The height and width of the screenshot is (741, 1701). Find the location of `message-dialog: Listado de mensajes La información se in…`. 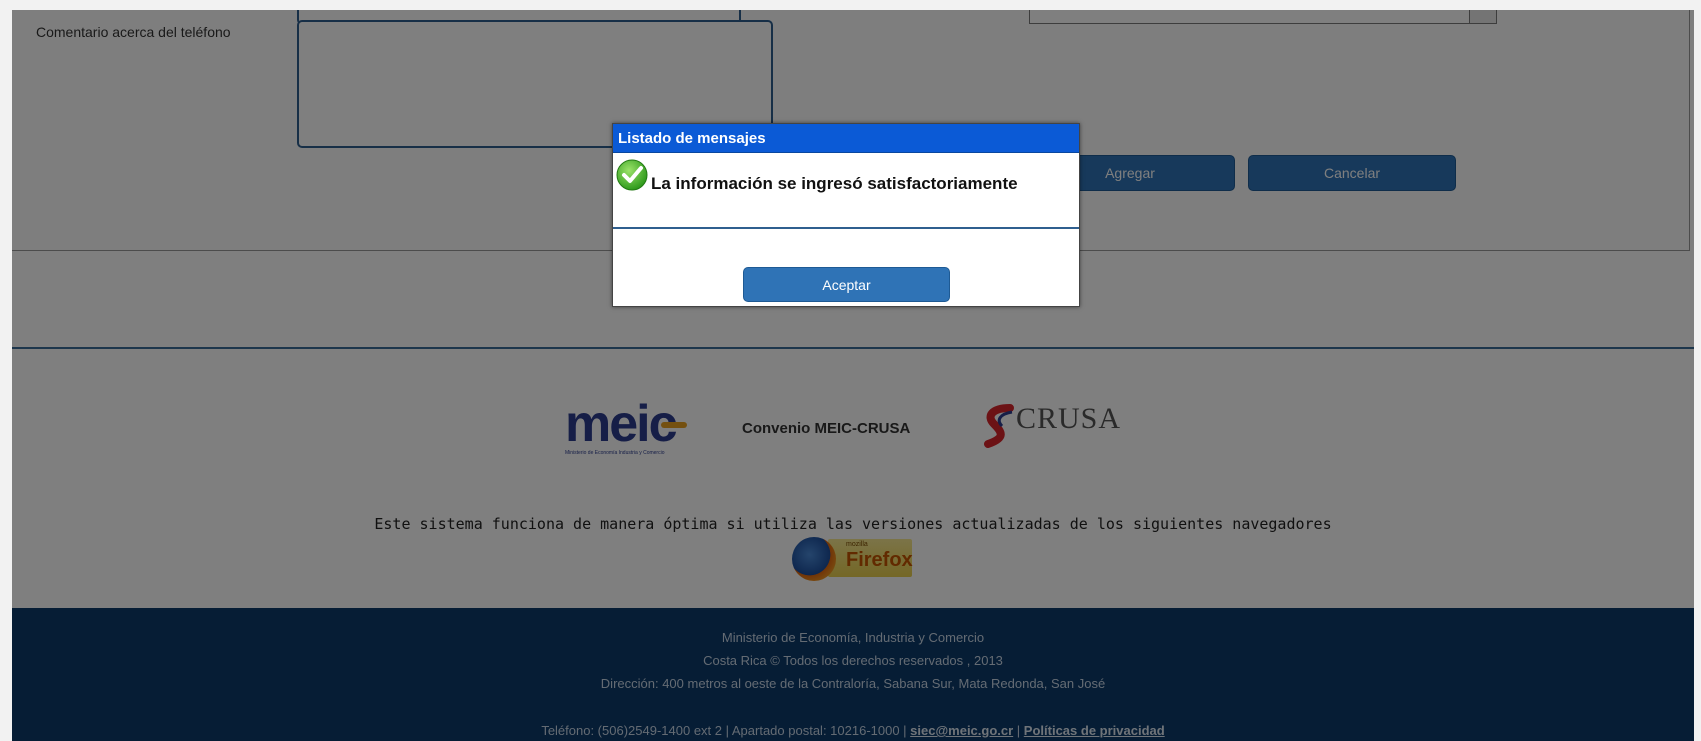

message-dialog: Listado de mensajes La información se in… is located at coordinates (846, 215).